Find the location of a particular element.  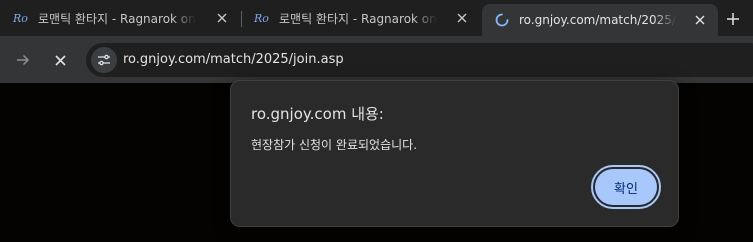

dialog-message: 현장참가 신청이 완료되었습니다. is located at coordinates (334, 145).